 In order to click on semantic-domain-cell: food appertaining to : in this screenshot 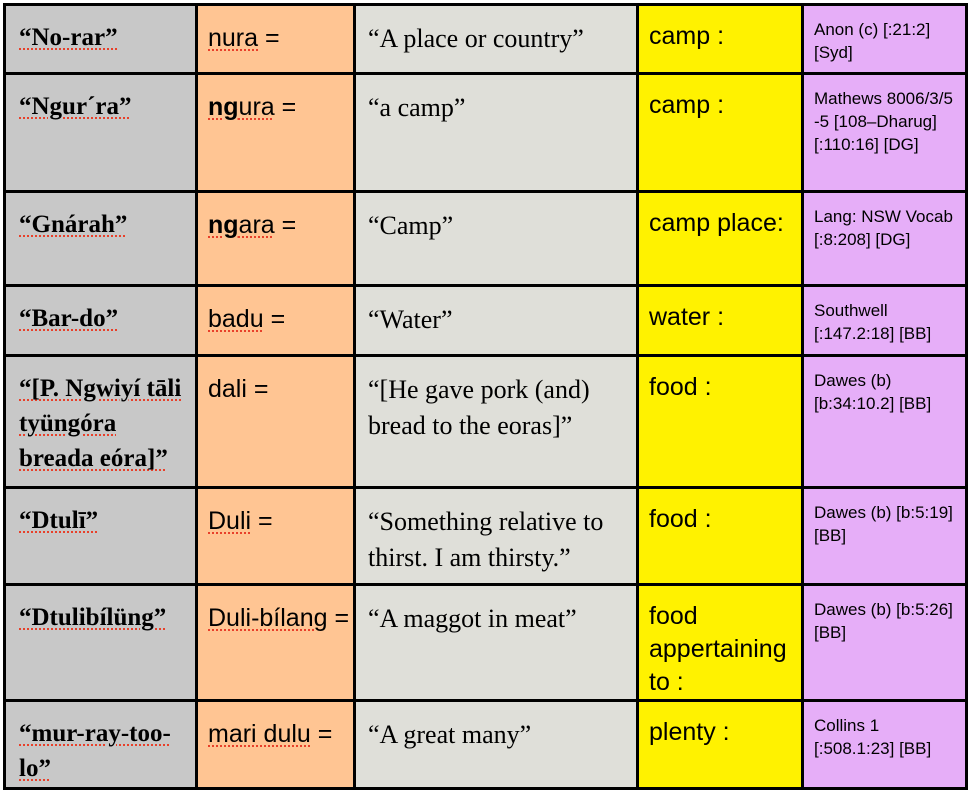, I will do `click(720, 642)`.